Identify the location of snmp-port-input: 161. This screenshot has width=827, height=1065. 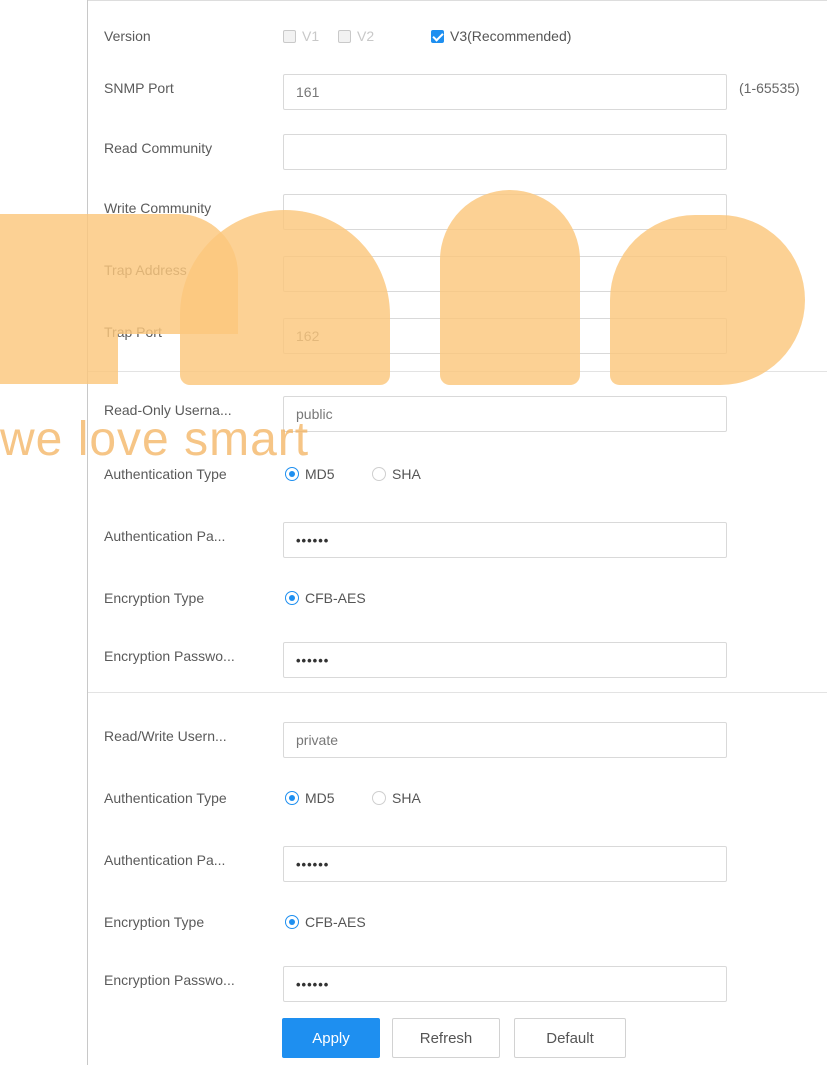
(505, 92).